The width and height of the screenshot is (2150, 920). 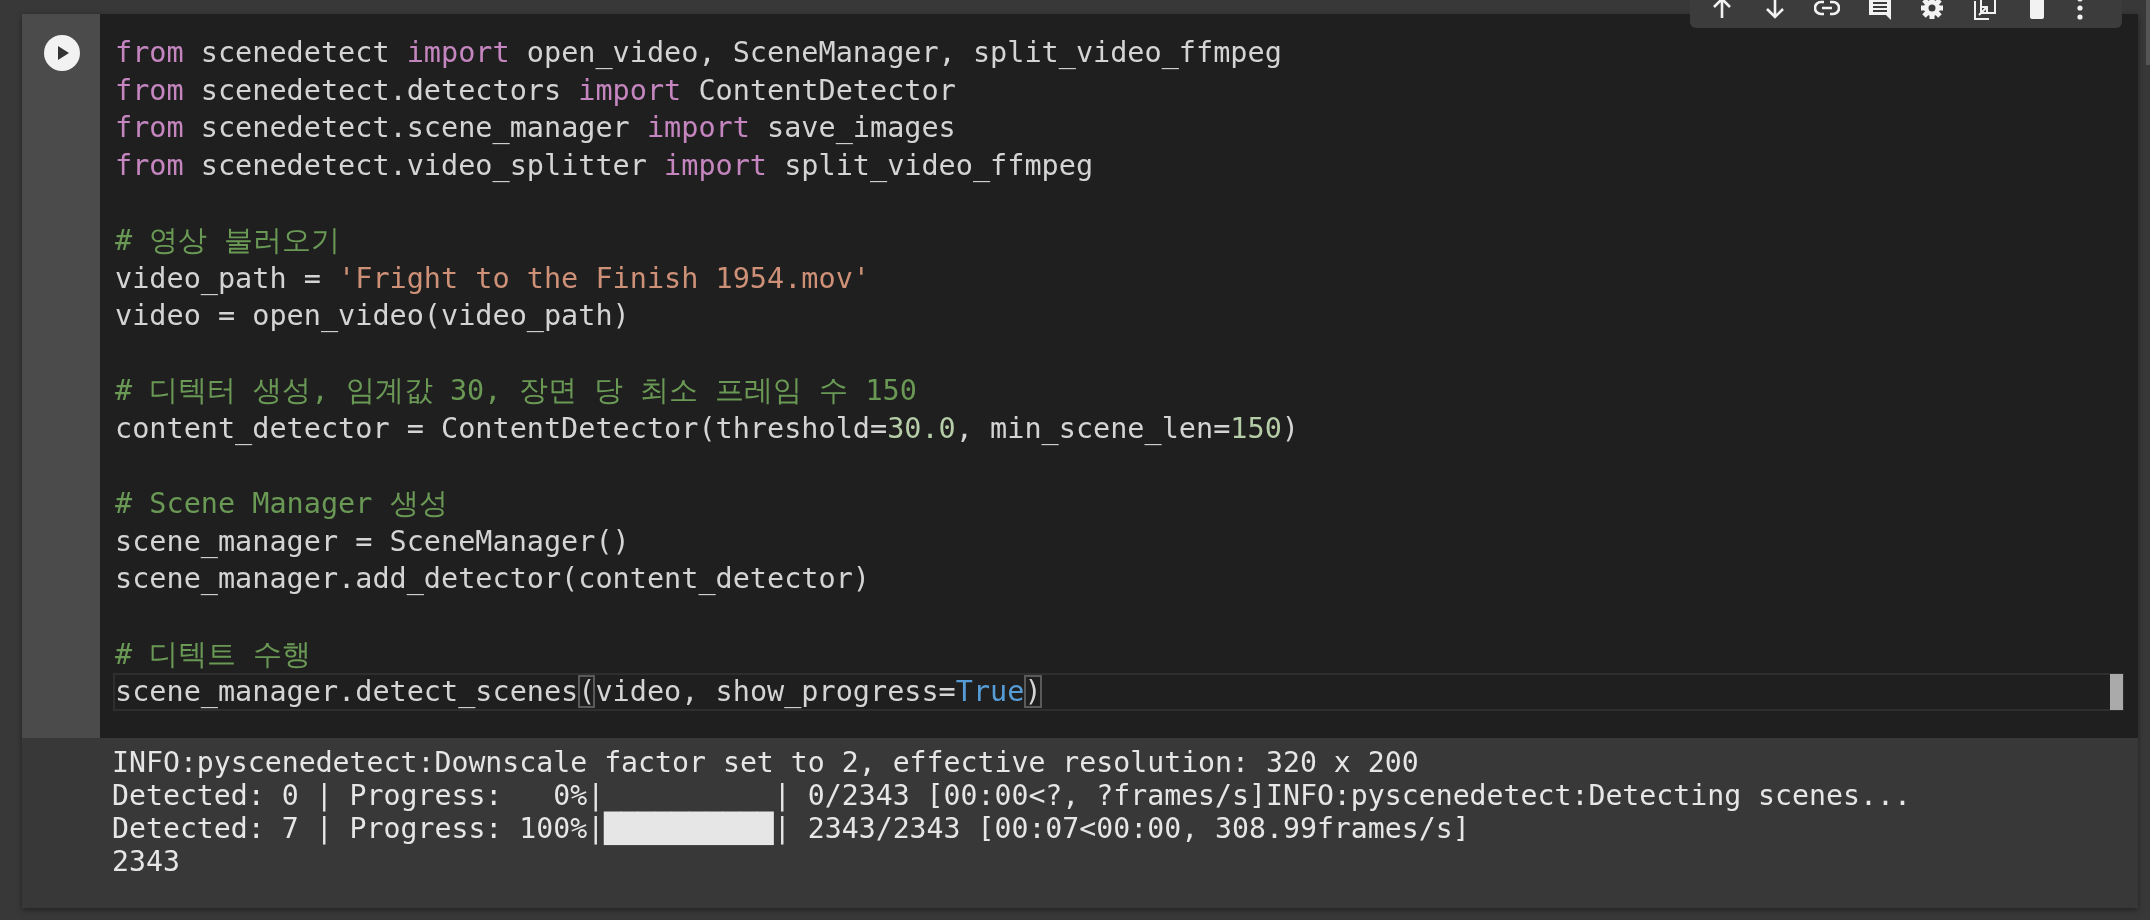 What do you see at coordinates (2116, 692) in the screenshot?
I see `scroll-thumb` at bounding box center [2116, 692].